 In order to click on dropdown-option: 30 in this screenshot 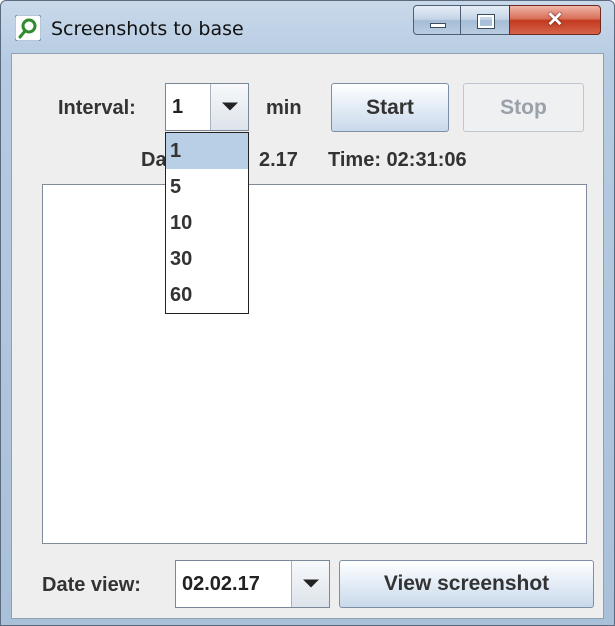, I will do `click(207, 259)`.